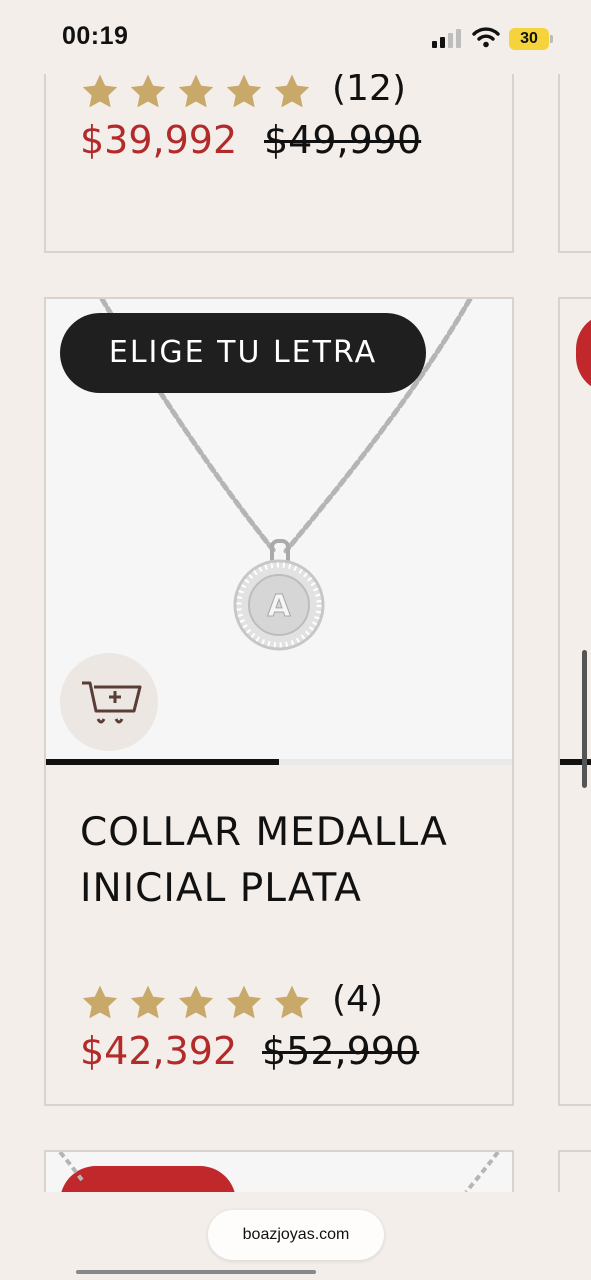 The image size is (591, 1280). I want to click on status-bar: 00:19 30, so click(295, 37).